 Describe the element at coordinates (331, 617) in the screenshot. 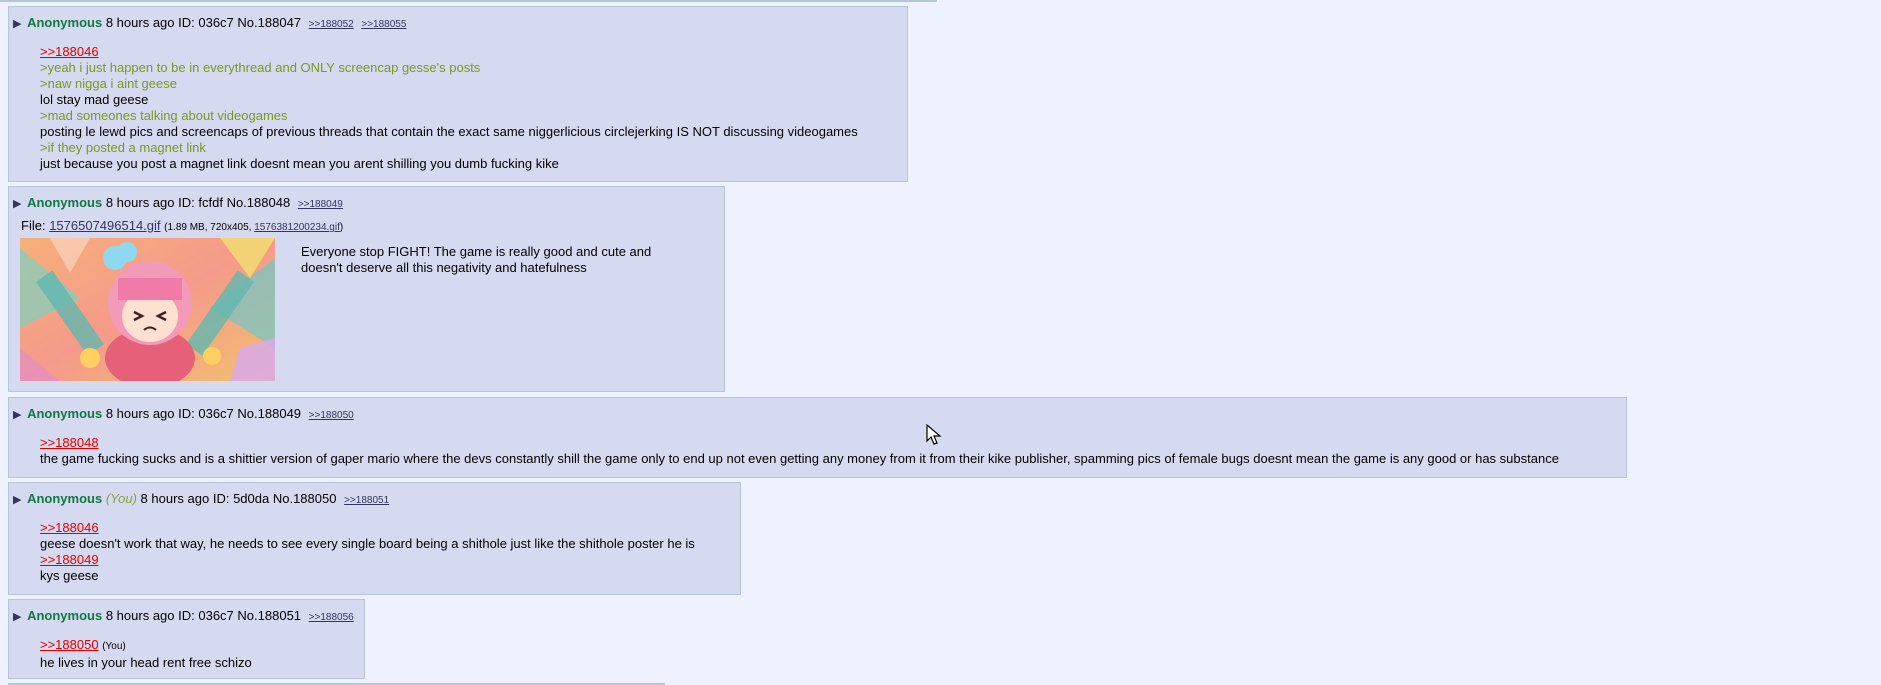

I see `backlink: >>188056` at that location.